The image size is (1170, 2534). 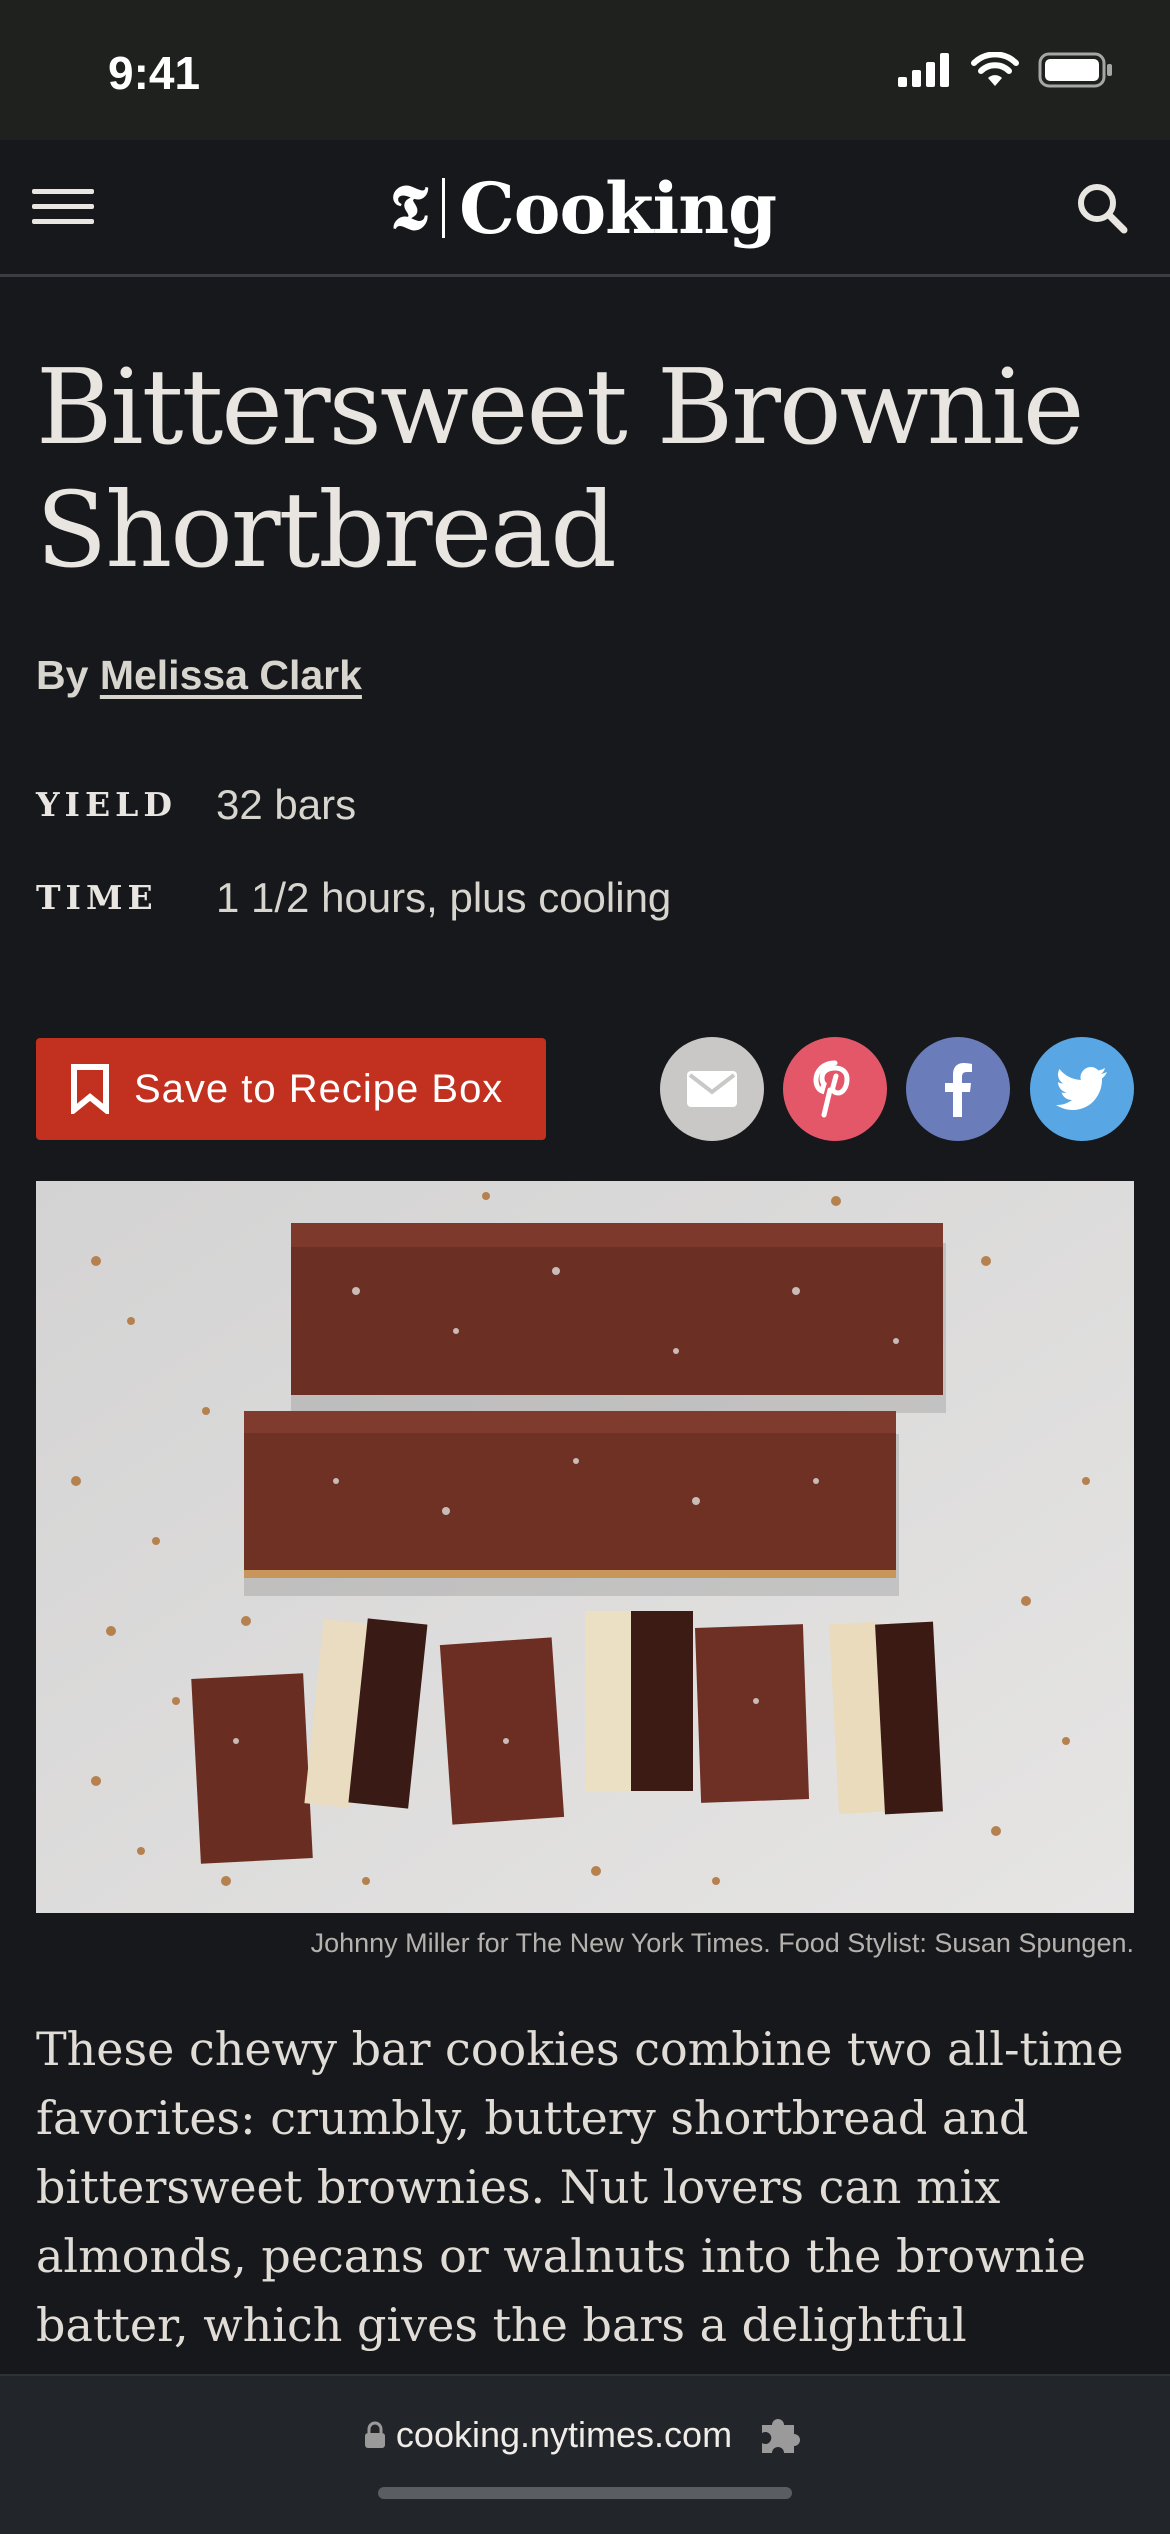 I want to click on wifi-icon, so click(x=995, y=69).